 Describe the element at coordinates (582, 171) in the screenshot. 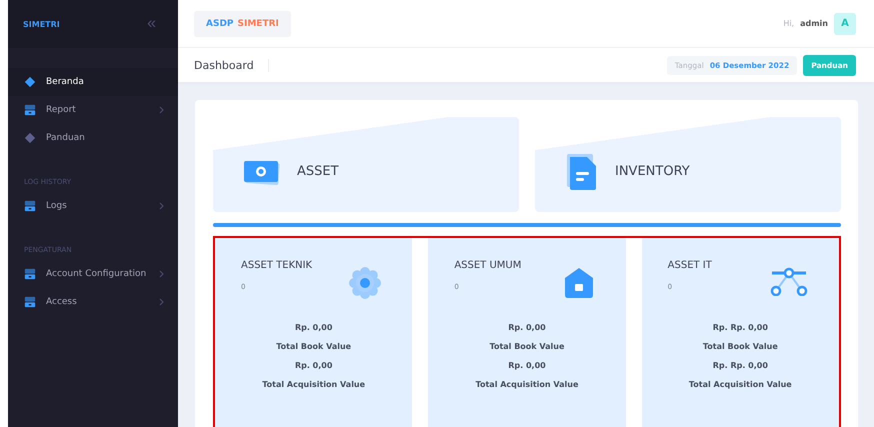

I see `document-icon` at that location.